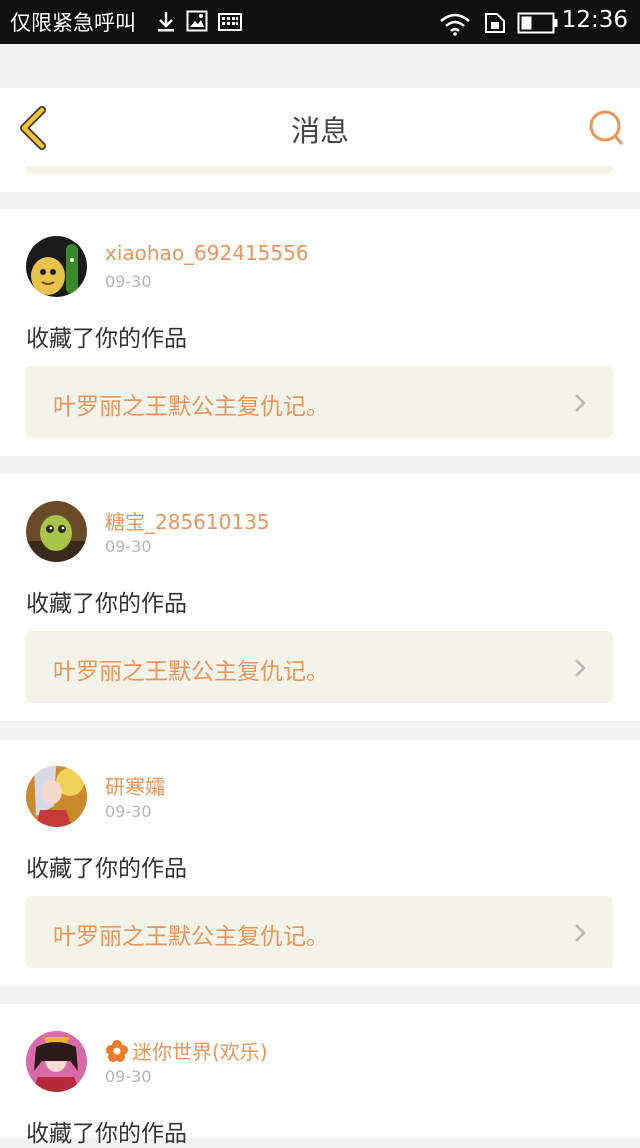  I want to click on download-icon, so click(166, 22).